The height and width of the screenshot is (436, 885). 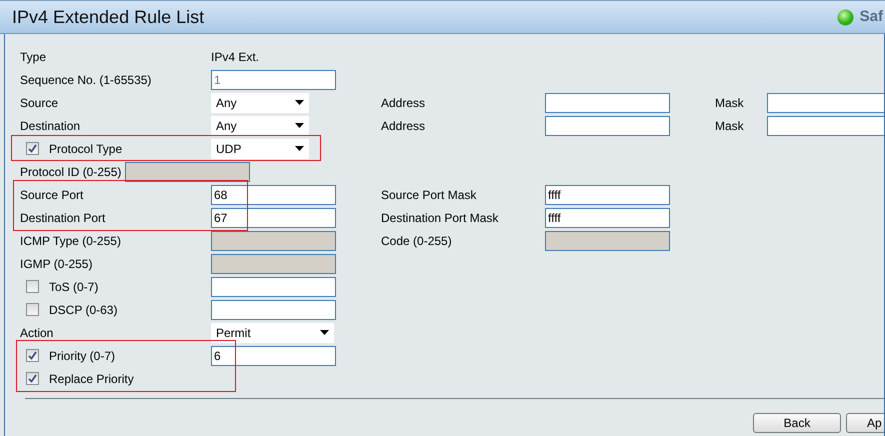 What do you see at coordinates (82, 356) in the screenshot?
I see `field-label: Priority (0-7)` at bounding box center [82, 356].